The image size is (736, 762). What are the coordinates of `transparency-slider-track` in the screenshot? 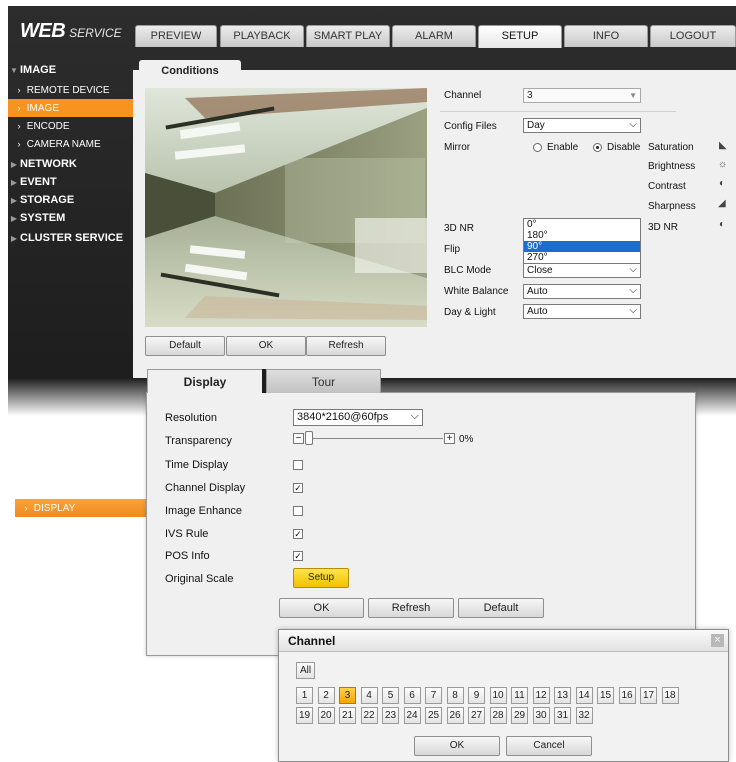 It's located at (374, 438).